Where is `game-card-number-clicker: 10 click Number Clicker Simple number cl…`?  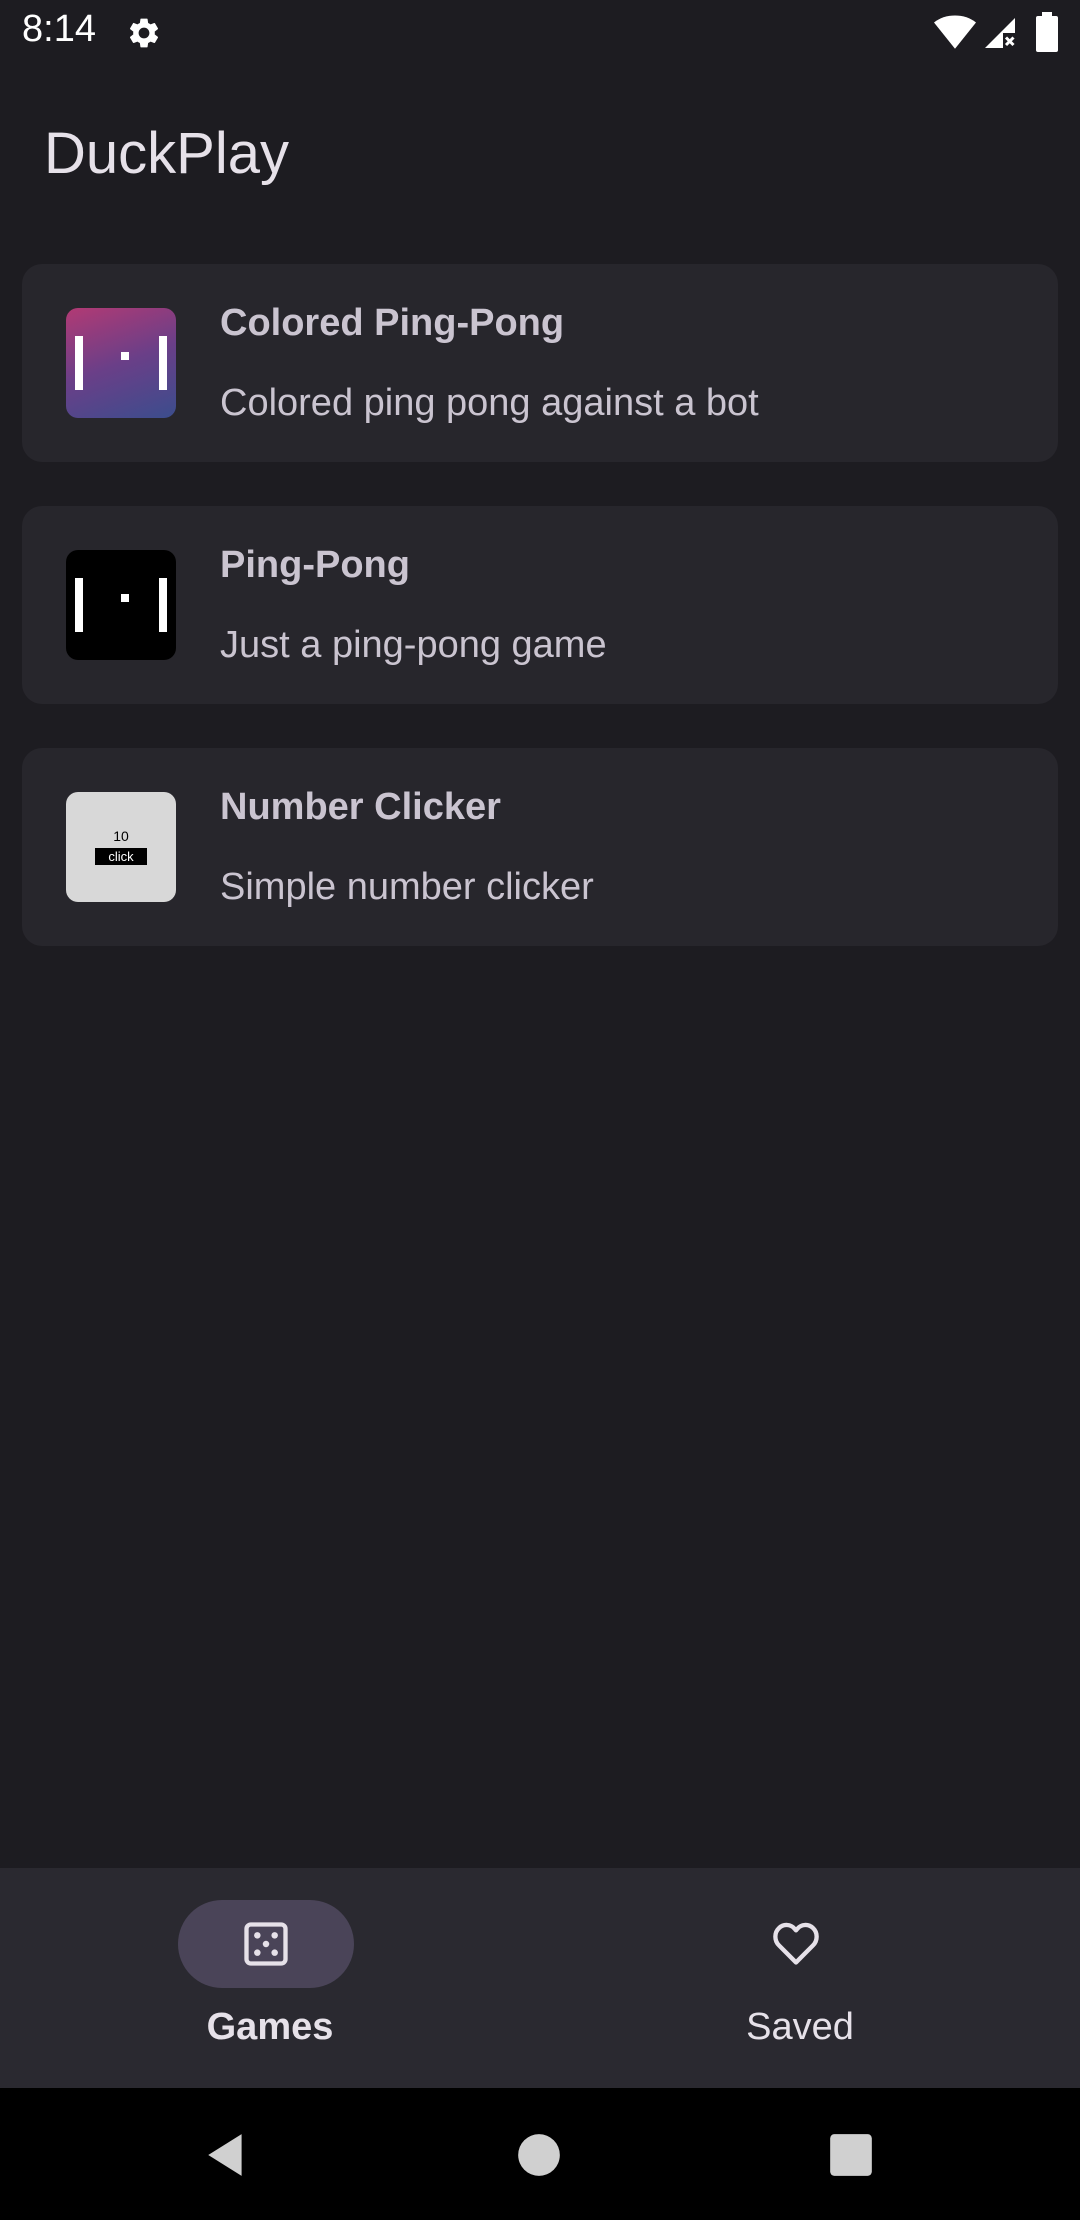 game-card-number-clicker: 10 click Number Clicker Simple number cl… is located at coordinates (540, 847).